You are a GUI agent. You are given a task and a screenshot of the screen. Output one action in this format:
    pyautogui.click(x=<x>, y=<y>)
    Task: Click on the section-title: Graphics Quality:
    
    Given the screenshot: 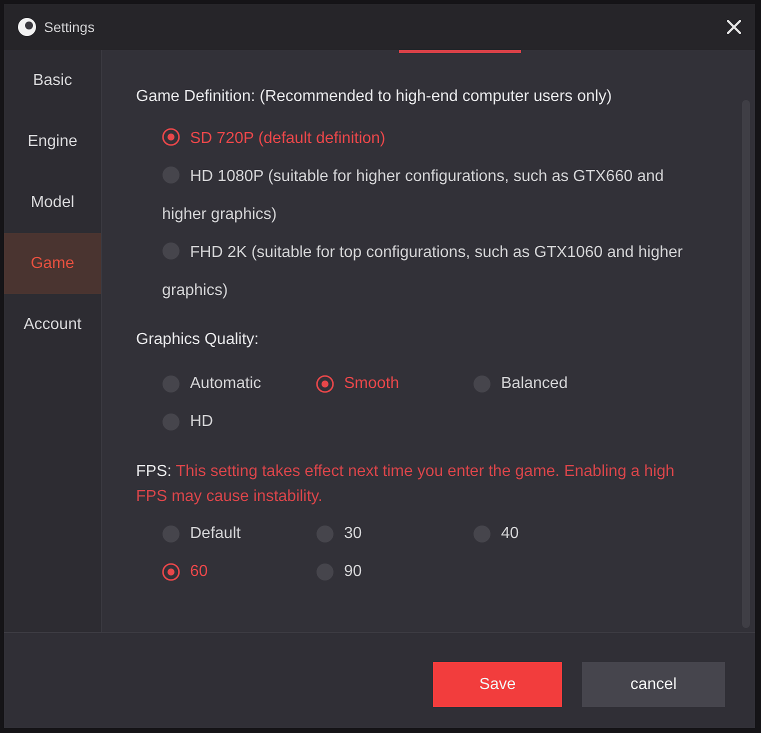 What is the action you would take?
    pyautogui.click(x=198, y=340)
    